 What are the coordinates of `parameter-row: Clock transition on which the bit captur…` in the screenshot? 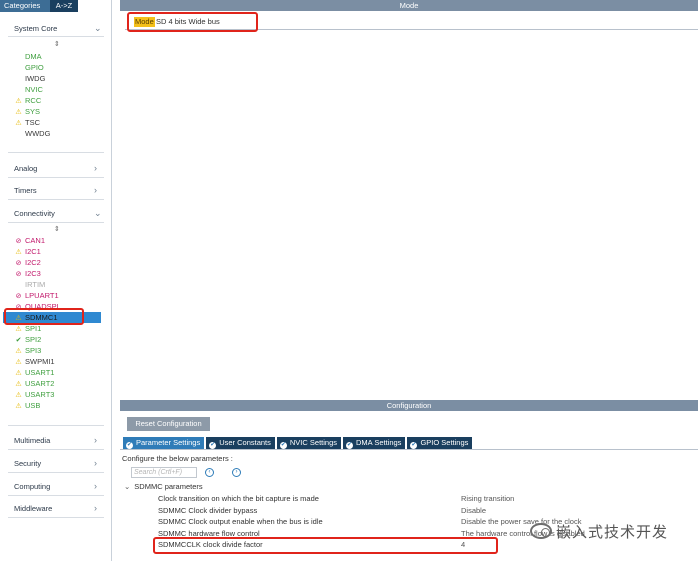 It's located at (428, 498).